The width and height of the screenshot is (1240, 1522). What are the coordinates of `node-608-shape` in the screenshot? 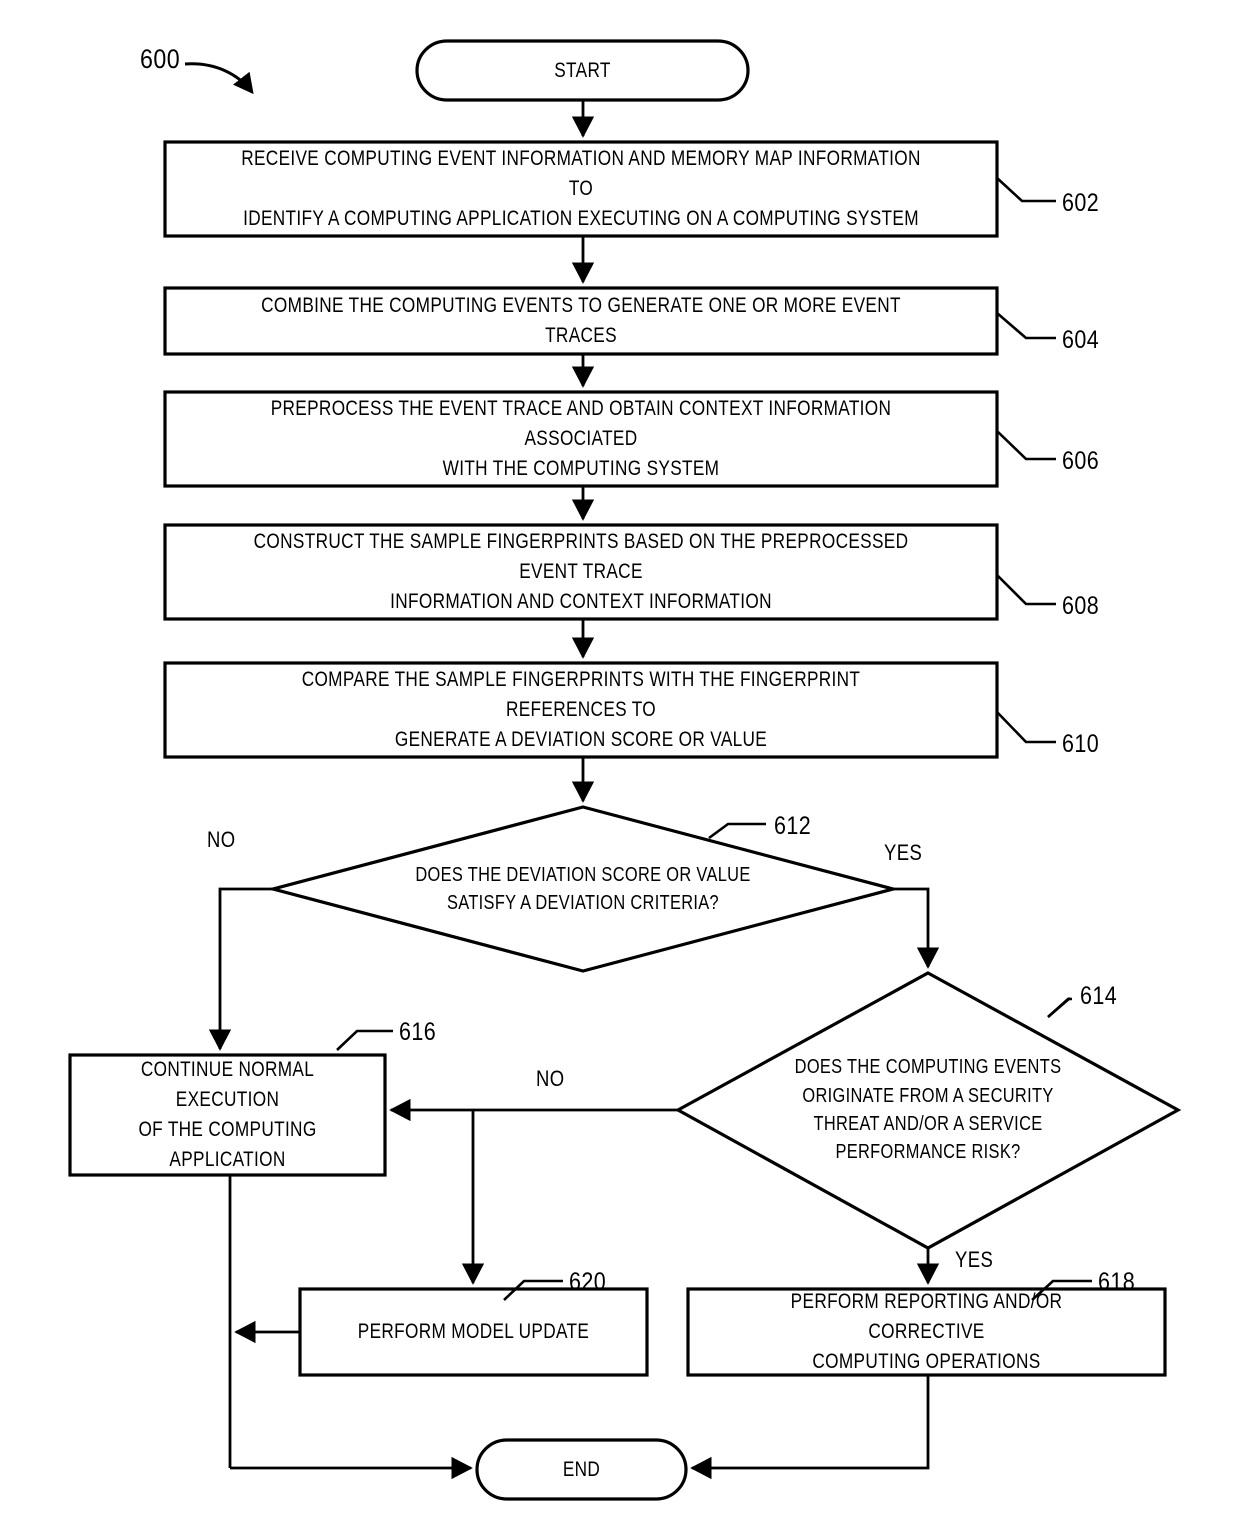 It's located at (581, 572).